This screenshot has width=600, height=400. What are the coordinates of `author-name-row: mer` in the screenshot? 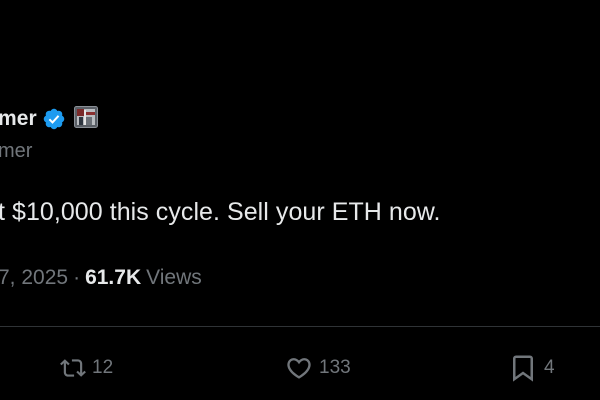 It's located at (49, 119).